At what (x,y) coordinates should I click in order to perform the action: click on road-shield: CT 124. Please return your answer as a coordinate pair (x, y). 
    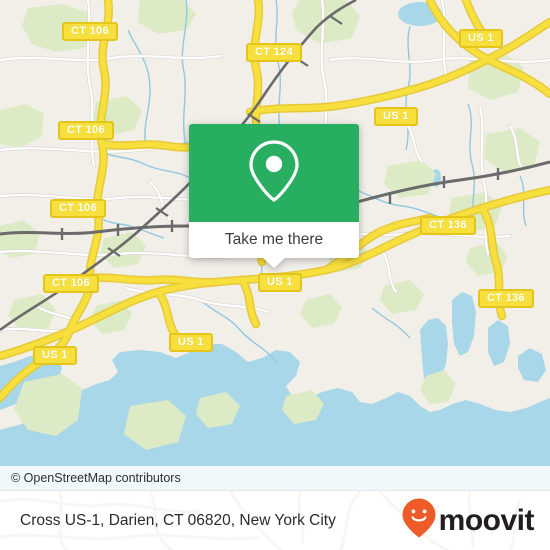
    Looking at the image, I should click on (274, 52).